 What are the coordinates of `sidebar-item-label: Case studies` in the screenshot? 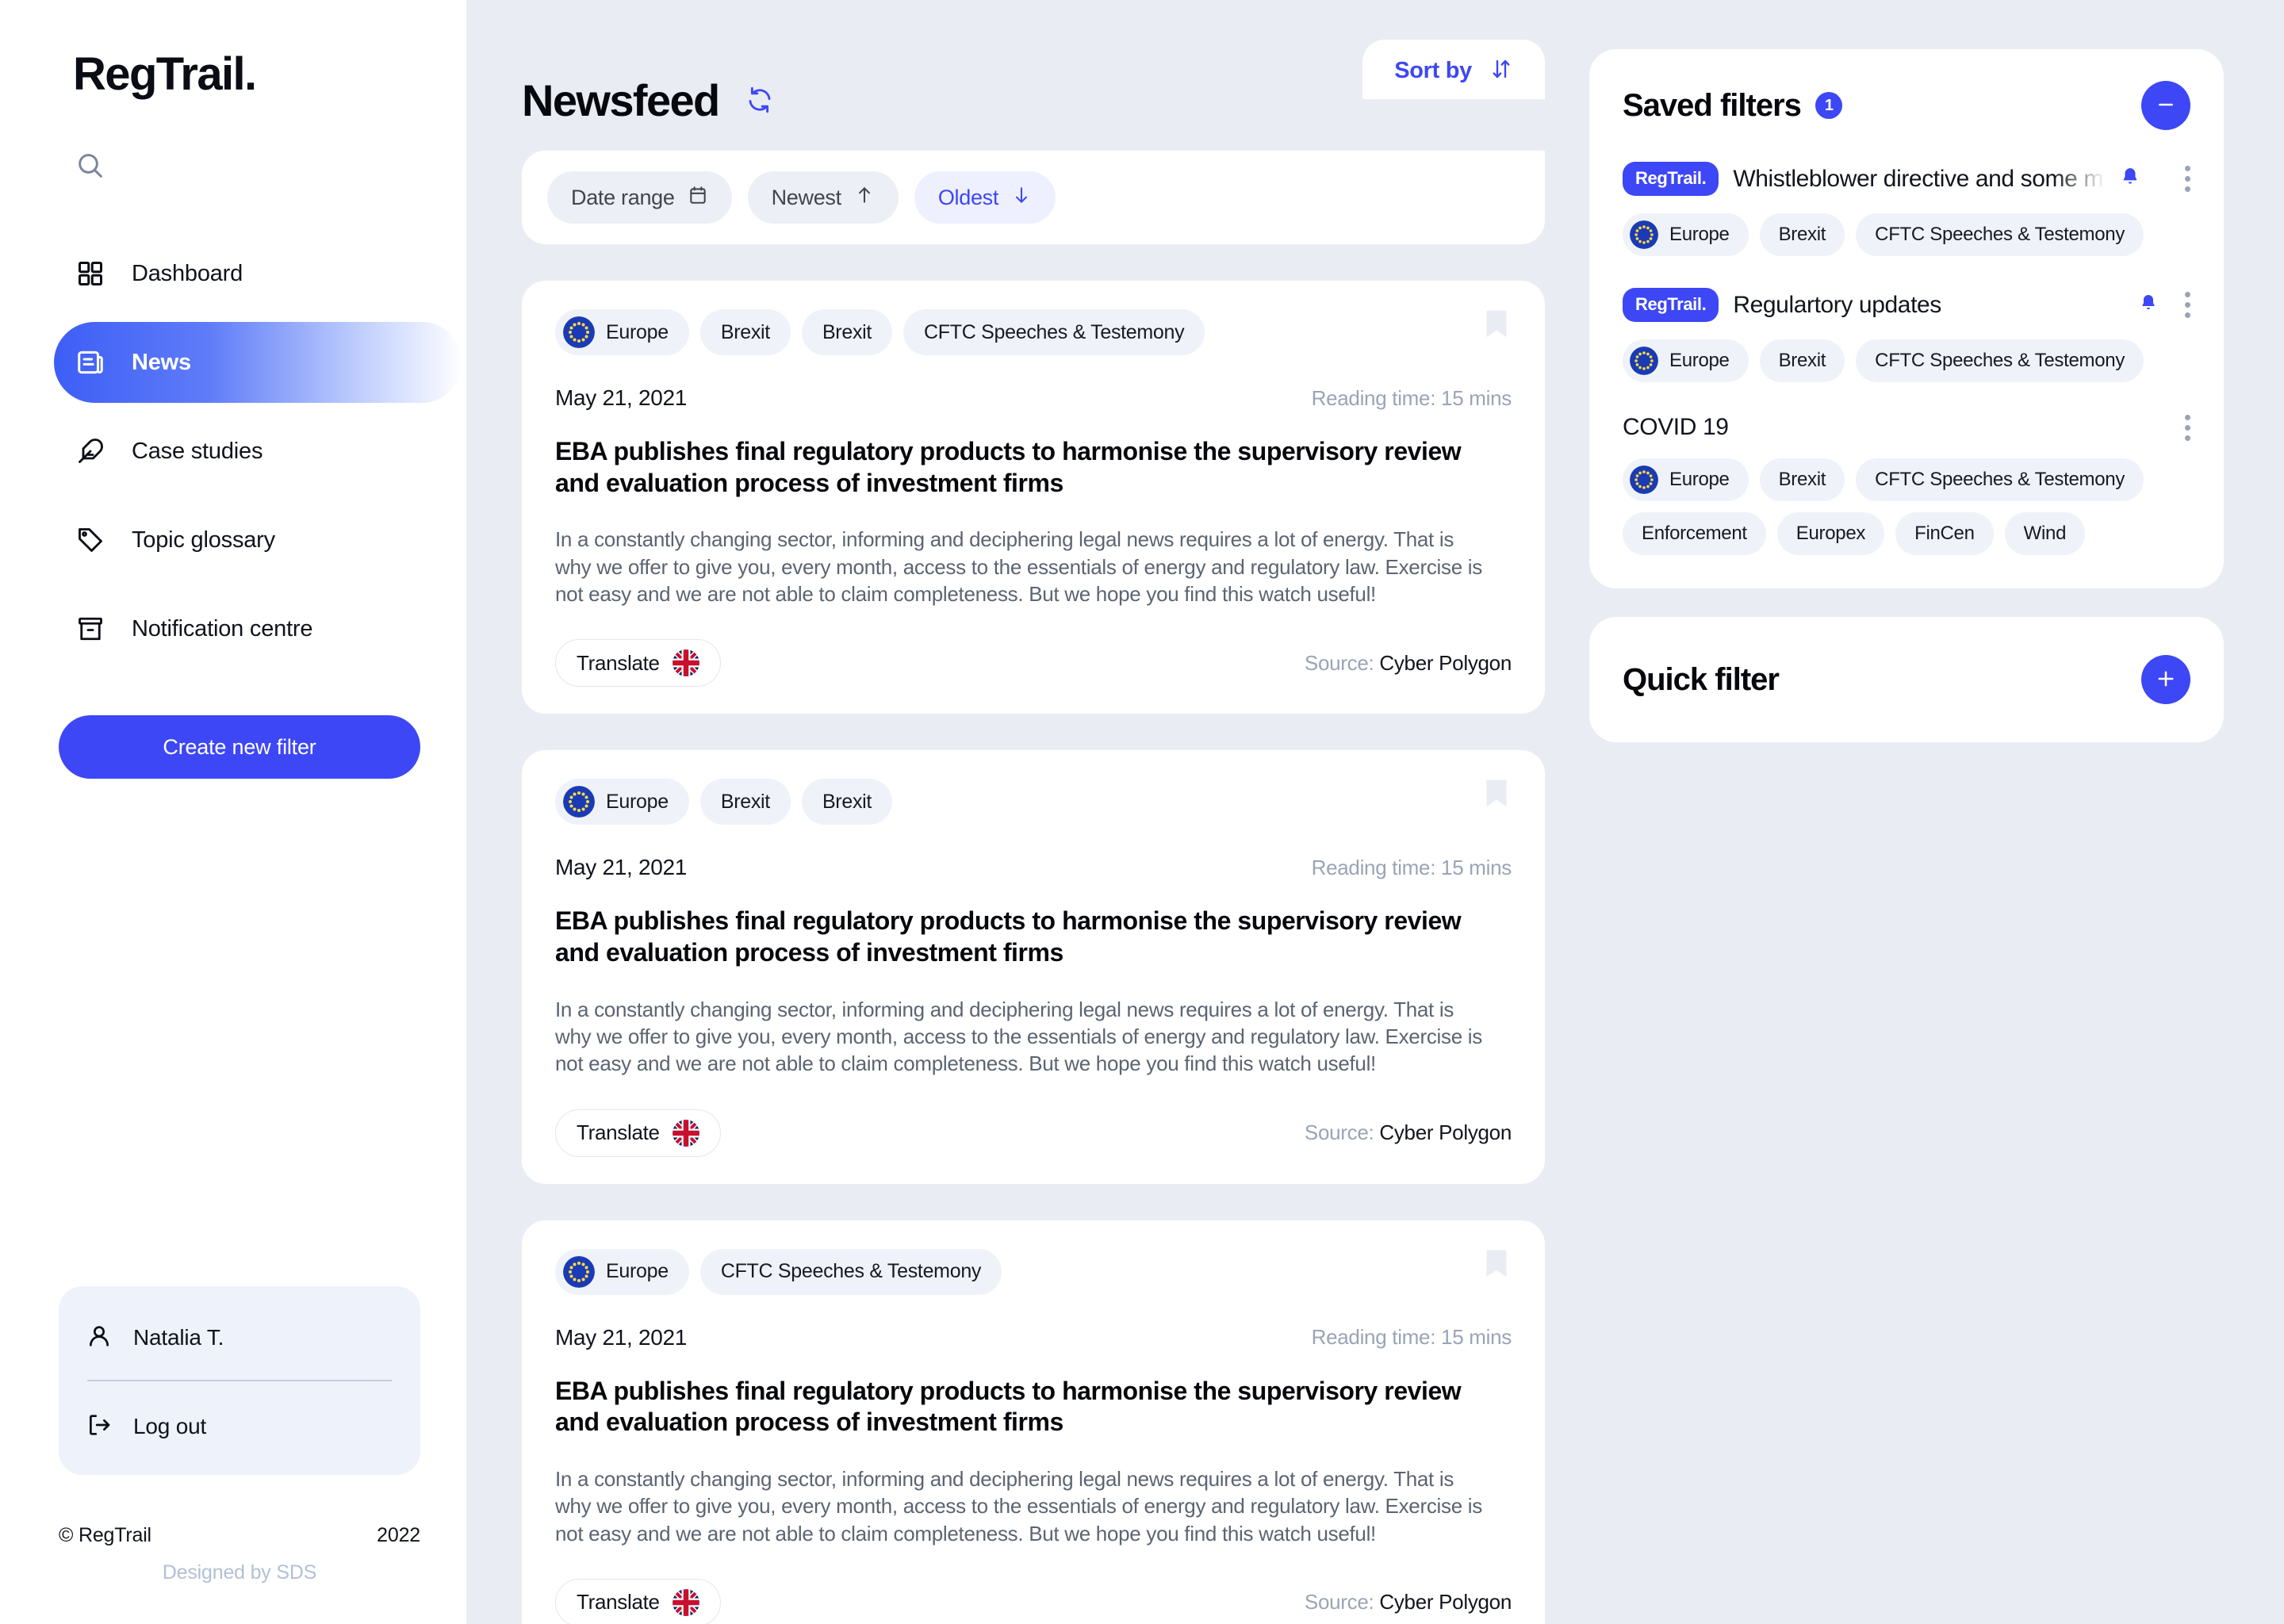 It's located at (197, 451).